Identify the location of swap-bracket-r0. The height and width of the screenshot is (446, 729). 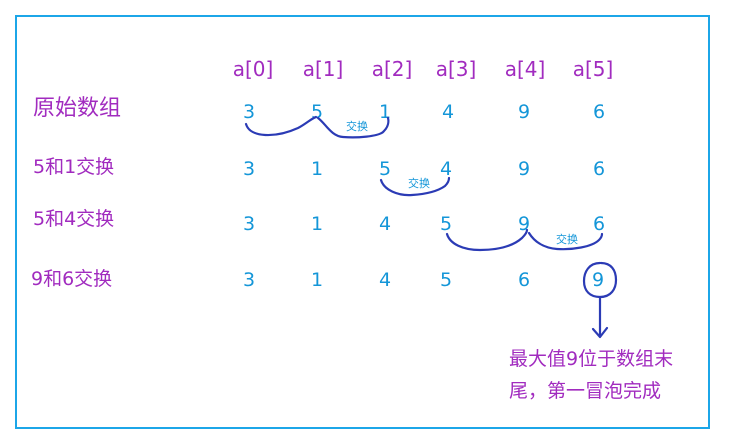
(353, 127).